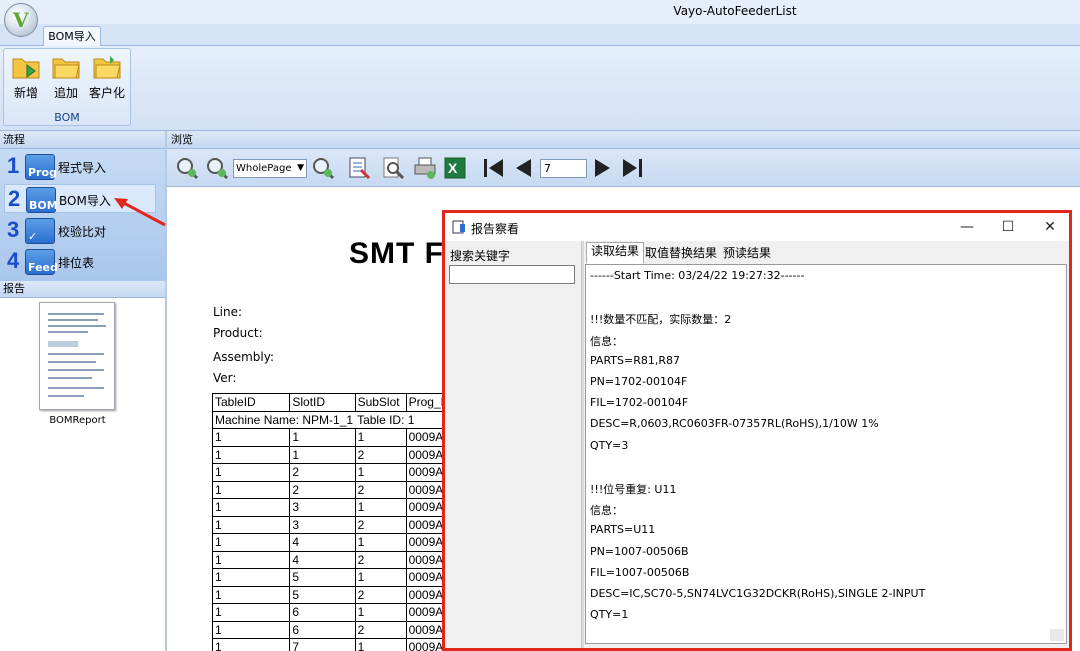 This screenshot has height=651, width=1080. Describe the element at coordinates (735, 11) in the screenshot. I see `window-title: Vayo-AutoFeederList` at that location.